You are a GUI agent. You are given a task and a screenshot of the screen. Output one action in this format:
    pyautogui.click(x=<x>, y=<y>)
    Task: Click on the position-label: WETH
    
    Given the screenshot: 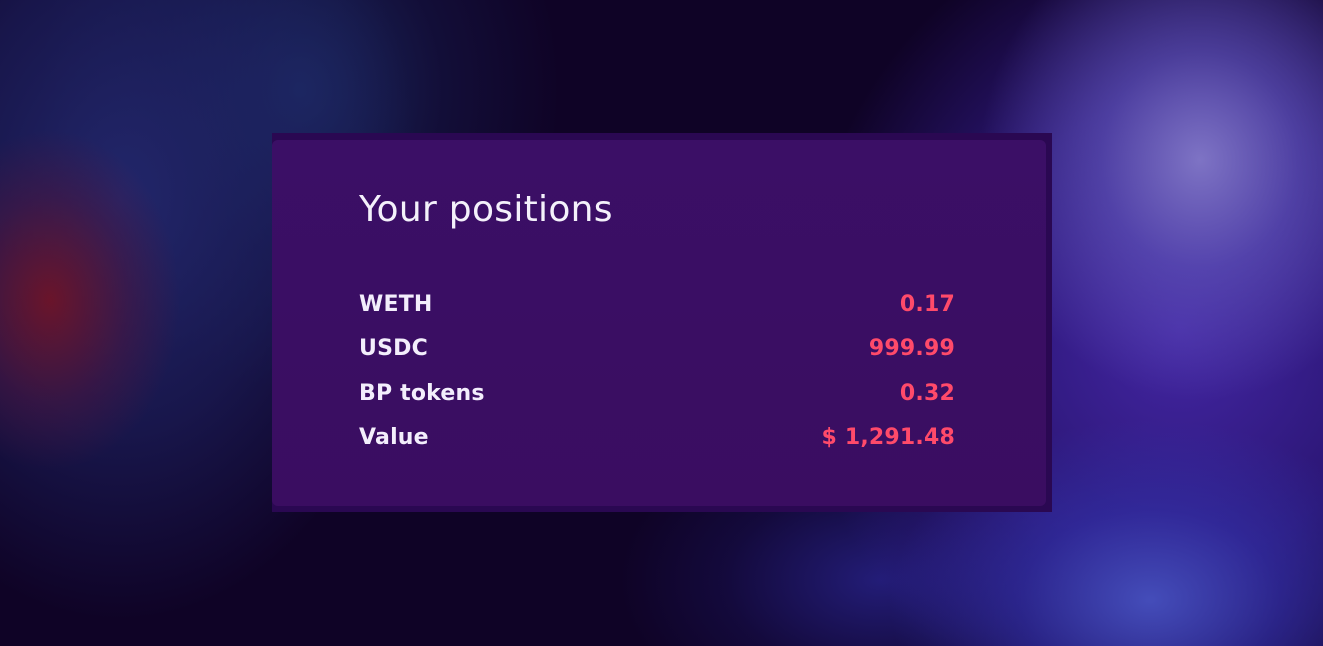 What is the action you would take?
    pyautogui.click(x=396, y=304)
    